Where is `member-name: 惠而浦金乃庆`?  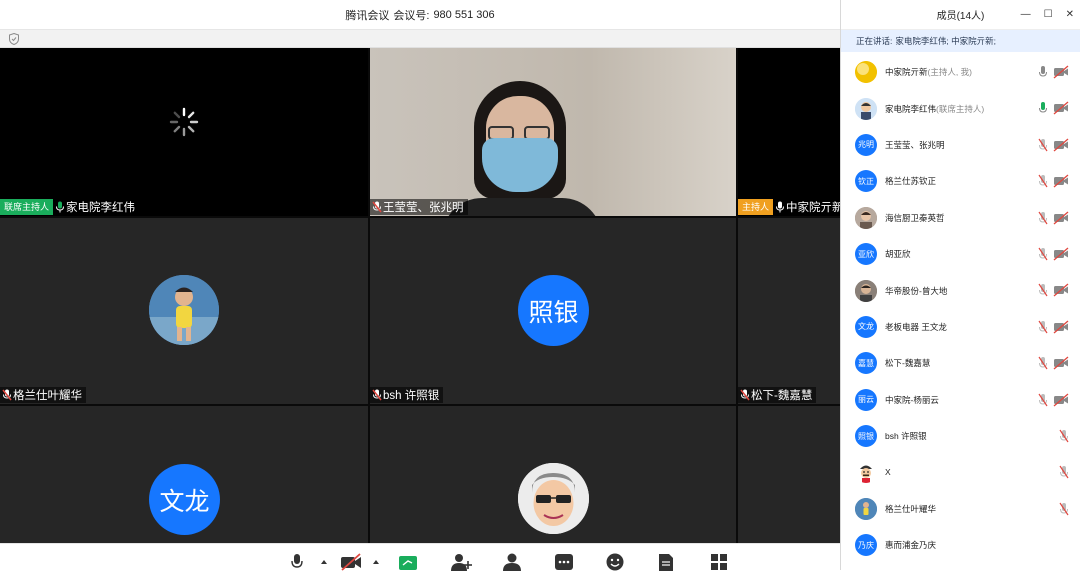 member-name: 惠而浦金乃庆 is located at coordinates (911, 545).